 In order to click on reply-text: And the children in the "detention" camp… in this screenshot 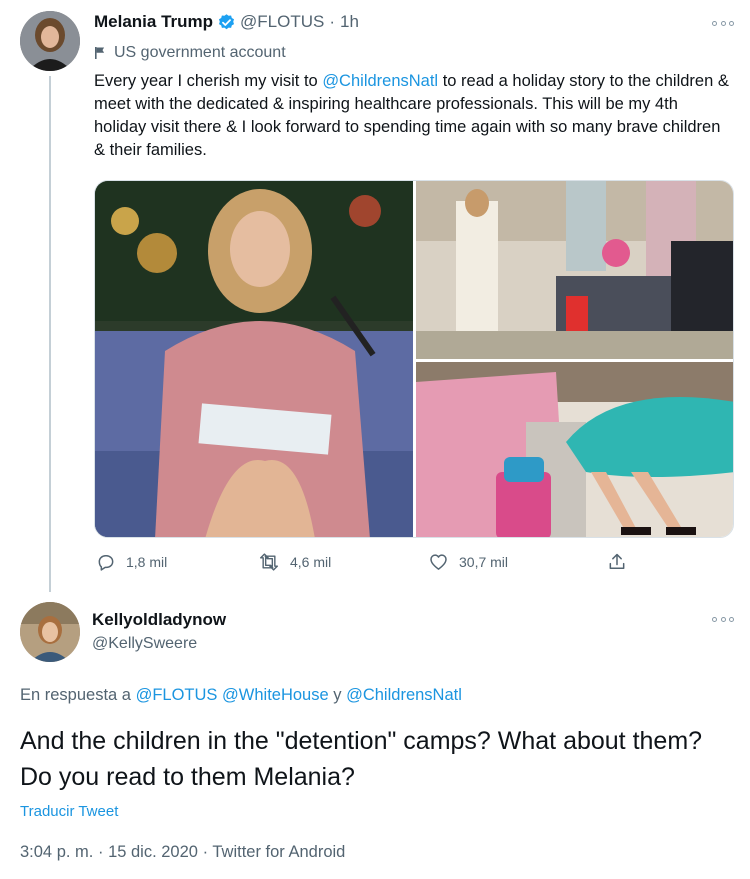, I will do `click(361, 759)`.